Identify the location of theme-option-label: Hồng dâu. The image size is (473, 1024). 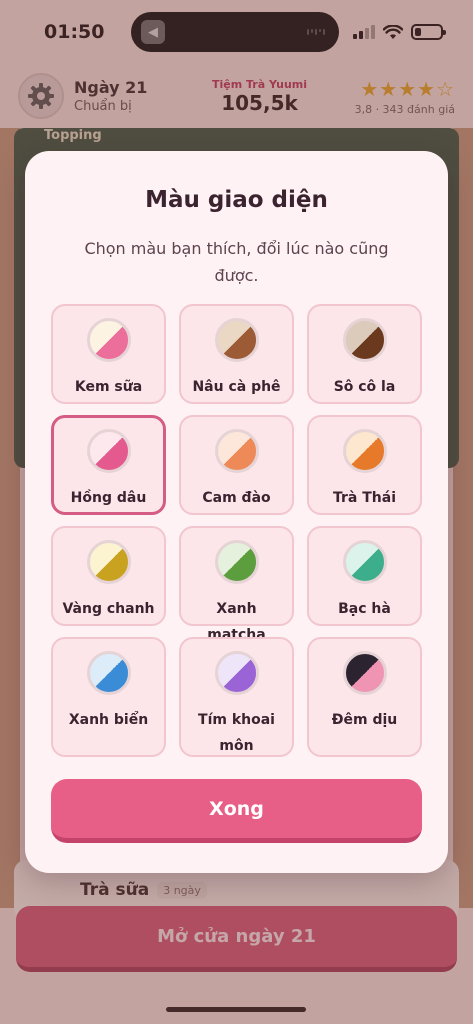
(108, 498).